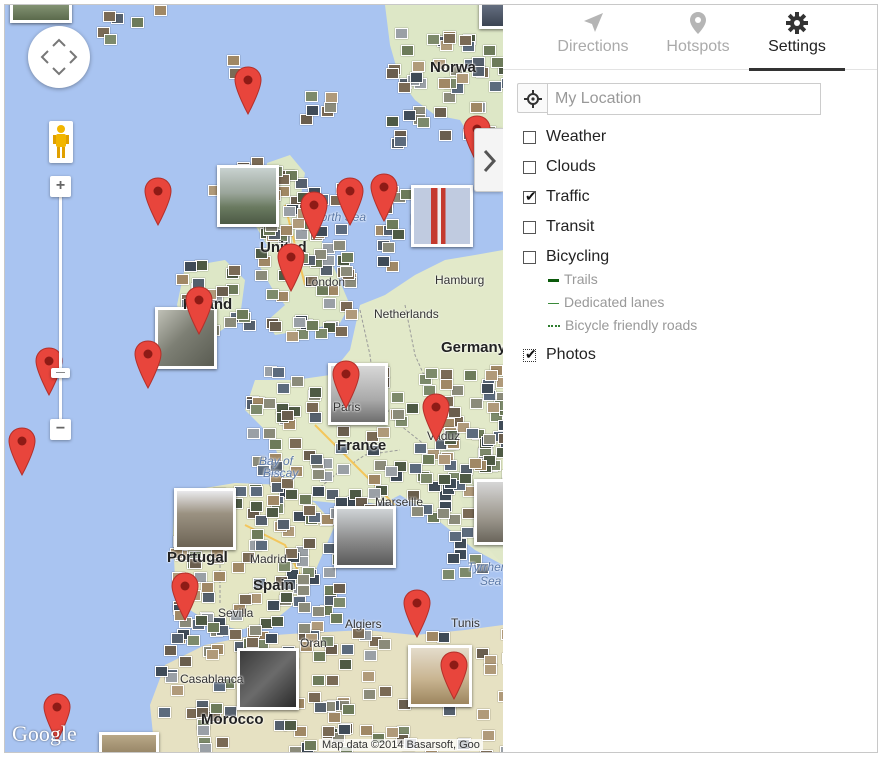 The image size is (882, 759). Describe the element at coordinates (529, 167) in the screenshot. I see `checkbox` at that location.